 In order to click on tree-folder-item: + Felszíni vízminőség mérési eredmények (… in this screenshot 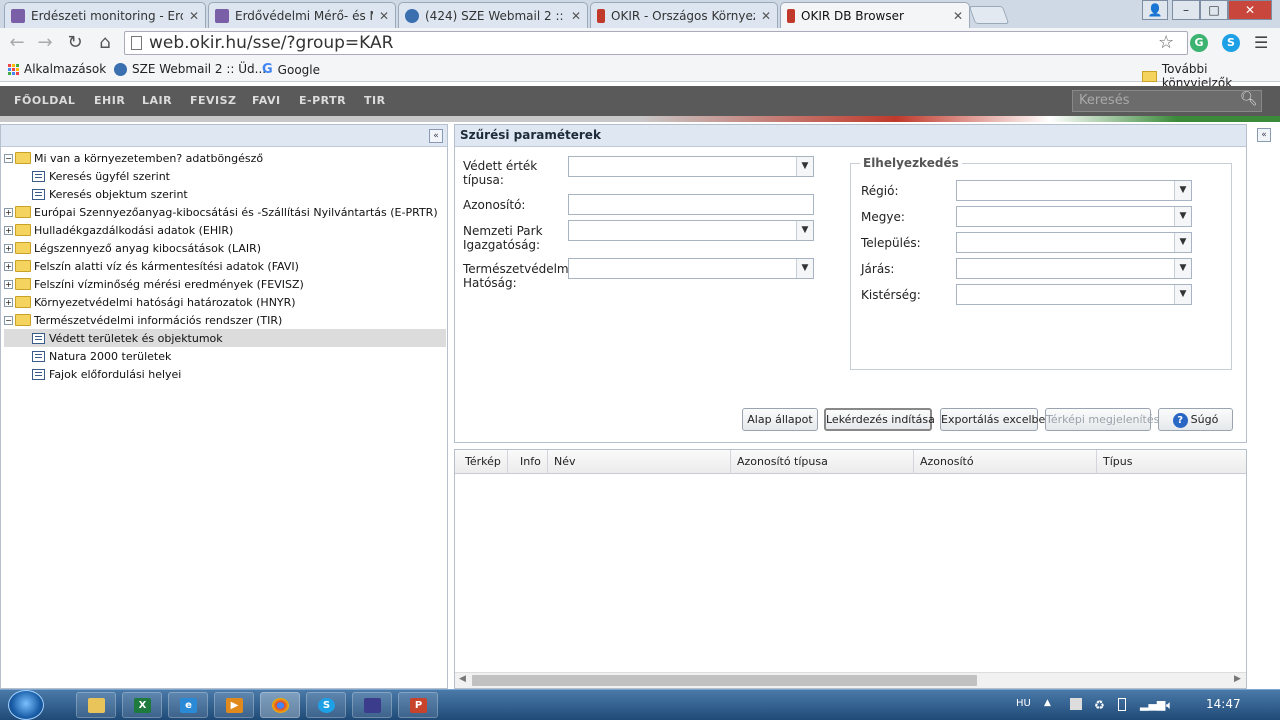, I will do `click(225, 284)`.